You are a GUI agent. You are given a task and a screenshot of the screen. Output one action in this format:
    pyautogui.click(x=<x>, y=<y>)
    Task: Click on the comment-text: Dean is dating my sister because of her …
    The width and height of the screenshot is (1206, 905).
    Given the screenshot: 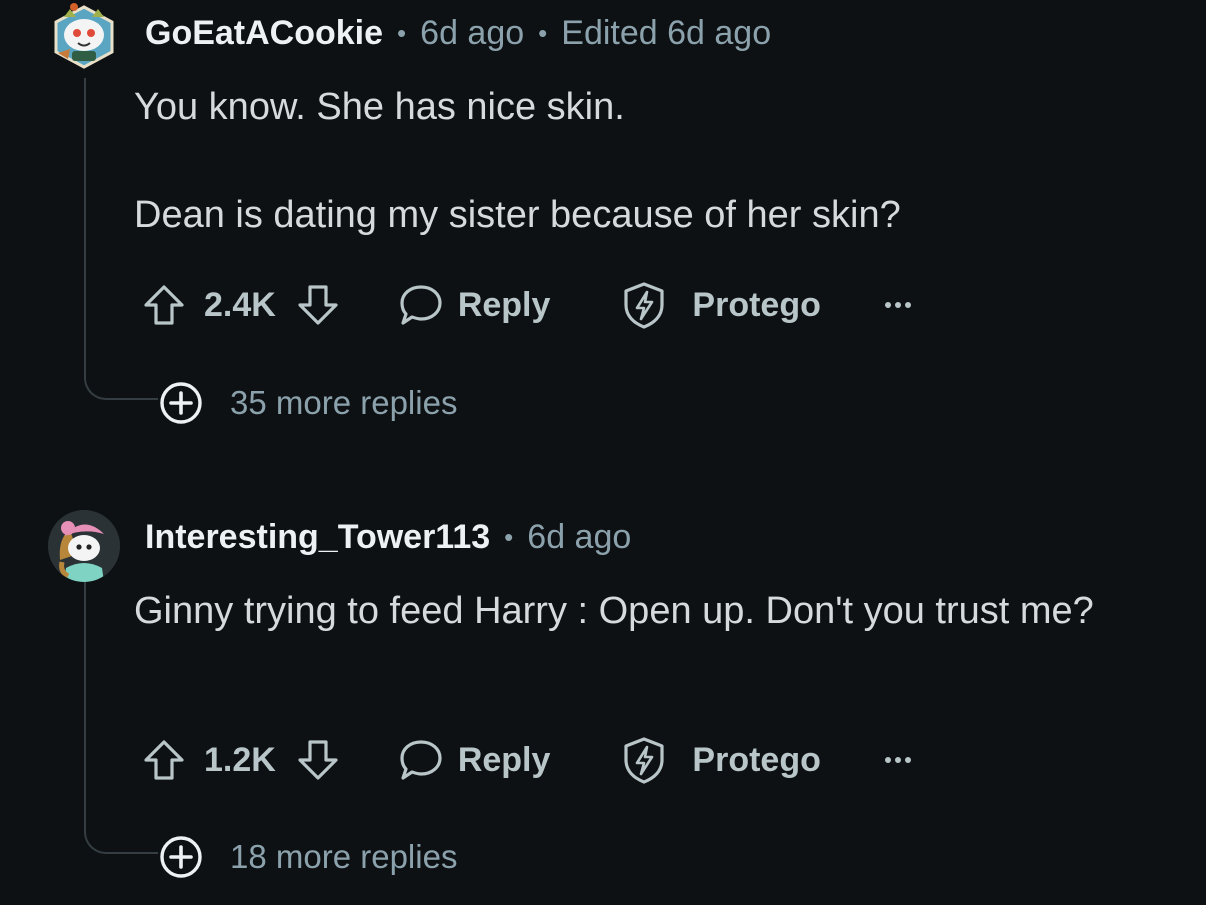 What is the action you would take?
    pyautogui.click(x=517, y=215)
    